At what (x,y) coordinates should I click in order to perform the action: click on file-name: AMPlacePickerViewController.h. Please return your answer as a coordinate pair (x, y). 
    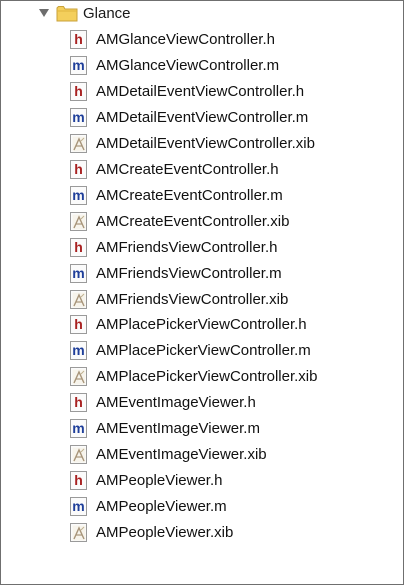
    Looking at the image, I should click on (201, 324).